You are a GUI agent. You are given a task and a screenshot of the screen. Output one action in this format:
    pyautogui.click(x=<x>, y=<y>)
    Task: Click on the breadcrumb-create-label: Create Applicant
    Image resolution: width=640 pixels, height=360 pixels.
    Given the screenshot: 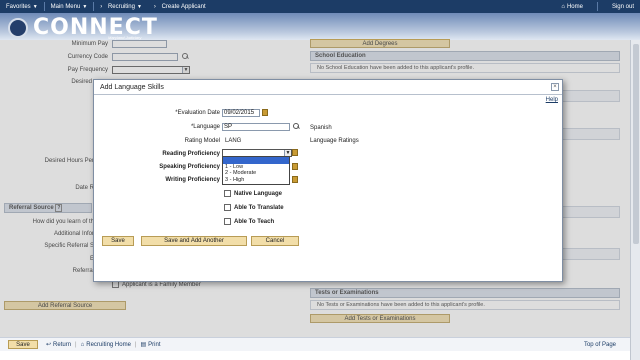 What is the action you would take?
    pyautogui.click(x=183, y=6)
    